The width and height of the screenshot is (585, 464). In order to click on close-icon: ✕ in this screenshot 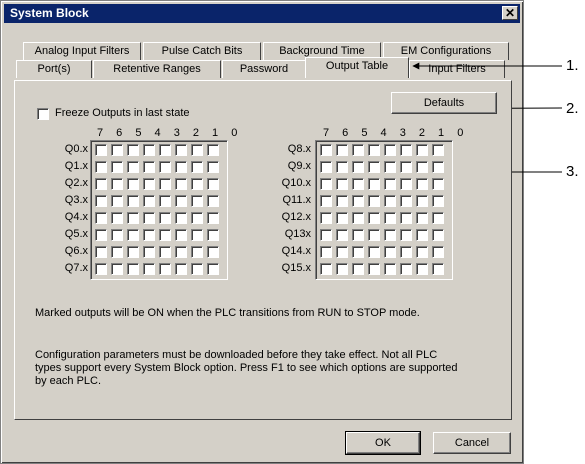, I will do `click(510, 13)`.